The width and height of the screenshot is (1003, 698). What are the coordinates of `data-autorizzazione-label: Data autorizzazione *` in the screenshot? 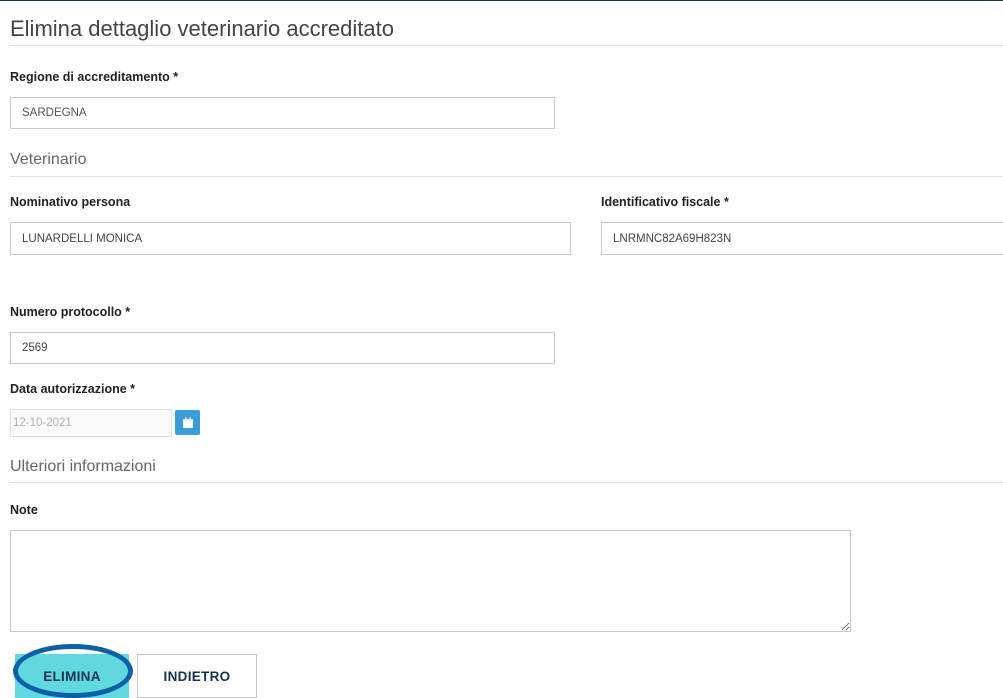 It's located at (73, 389).